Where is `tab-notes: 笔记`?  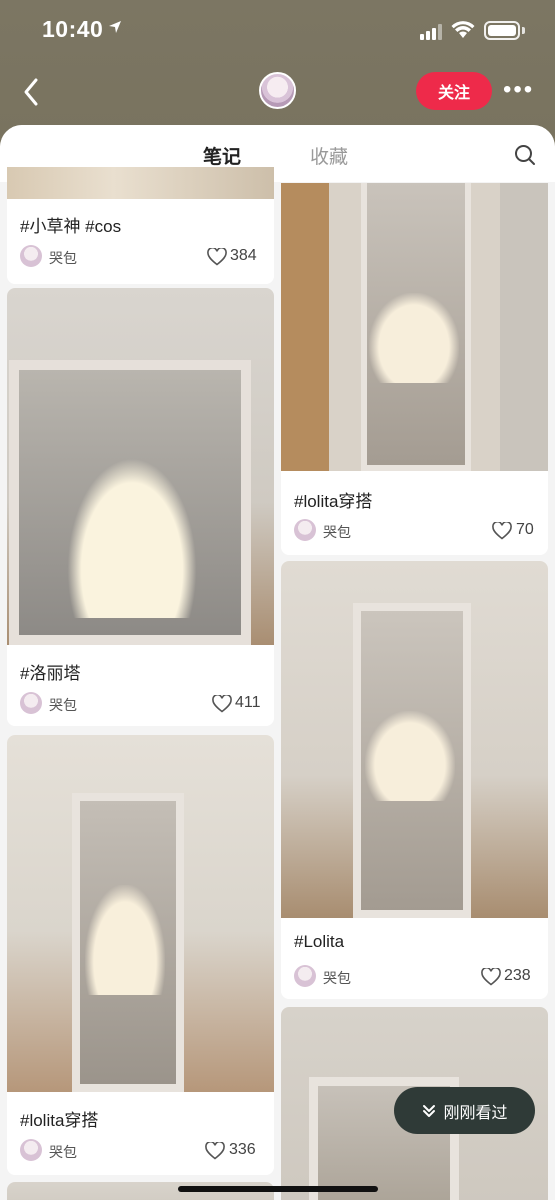 tab-notes: 笔记 is located at coordinates (222, 155).